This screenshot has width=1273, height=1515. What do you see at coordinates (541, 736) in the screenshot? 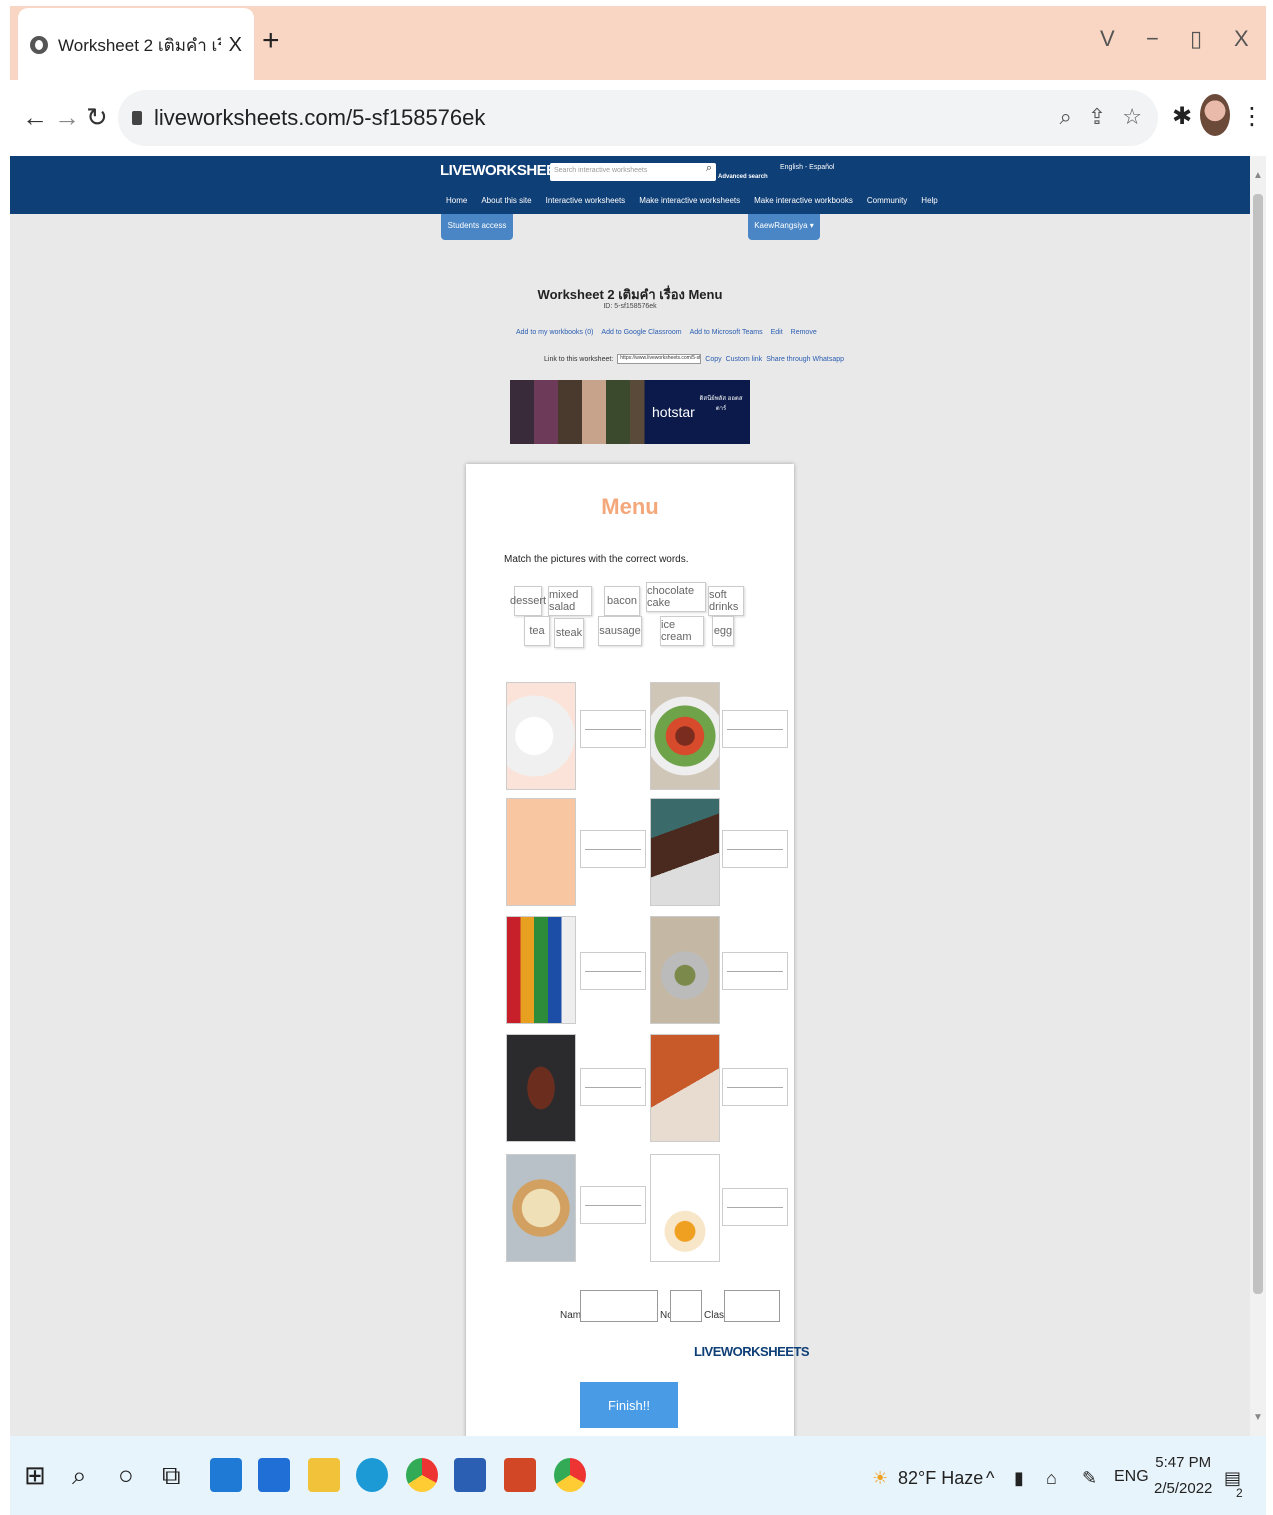
I see `picture-dessert` at bounding box center [541, 736].